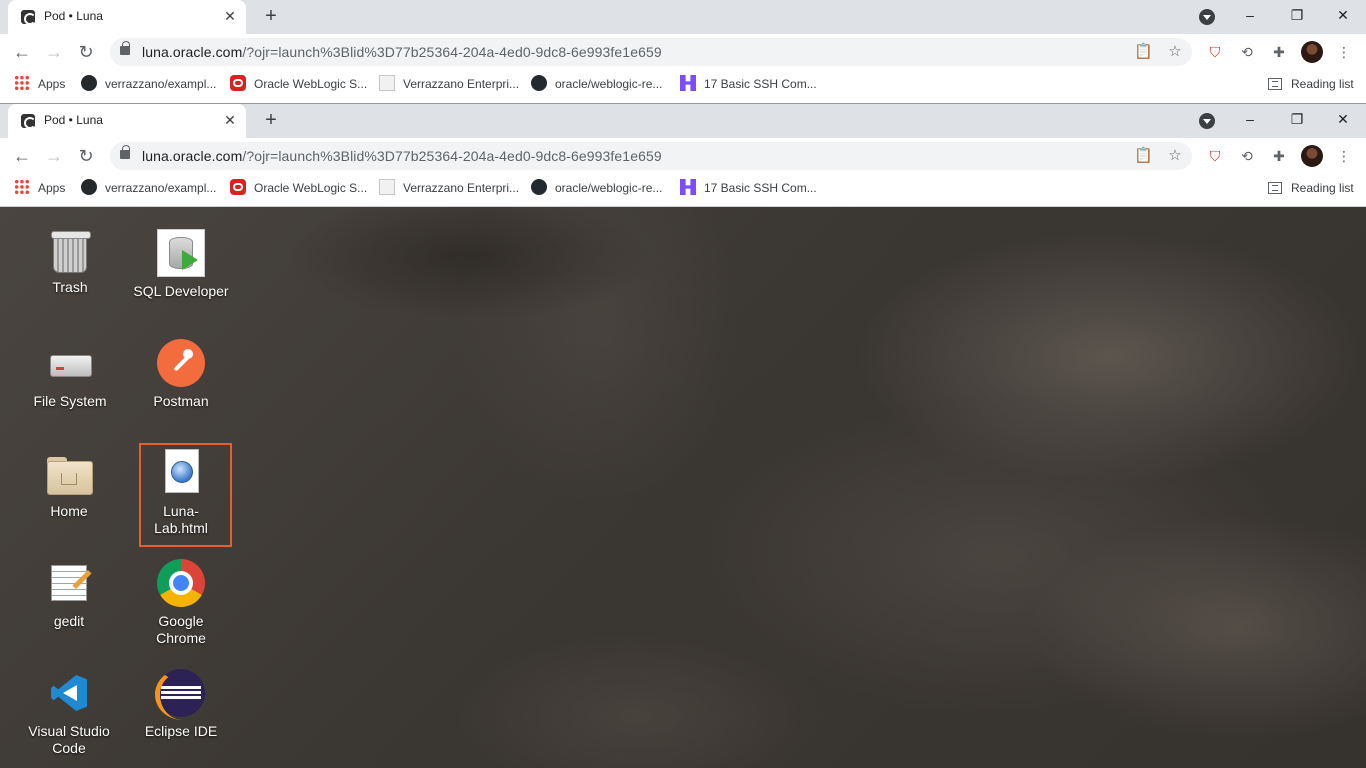 Image resolution: width=1366 pixels, height=768 pixels. I want to click on desktop-icon-label: SQL Developer, so click(181, 291).